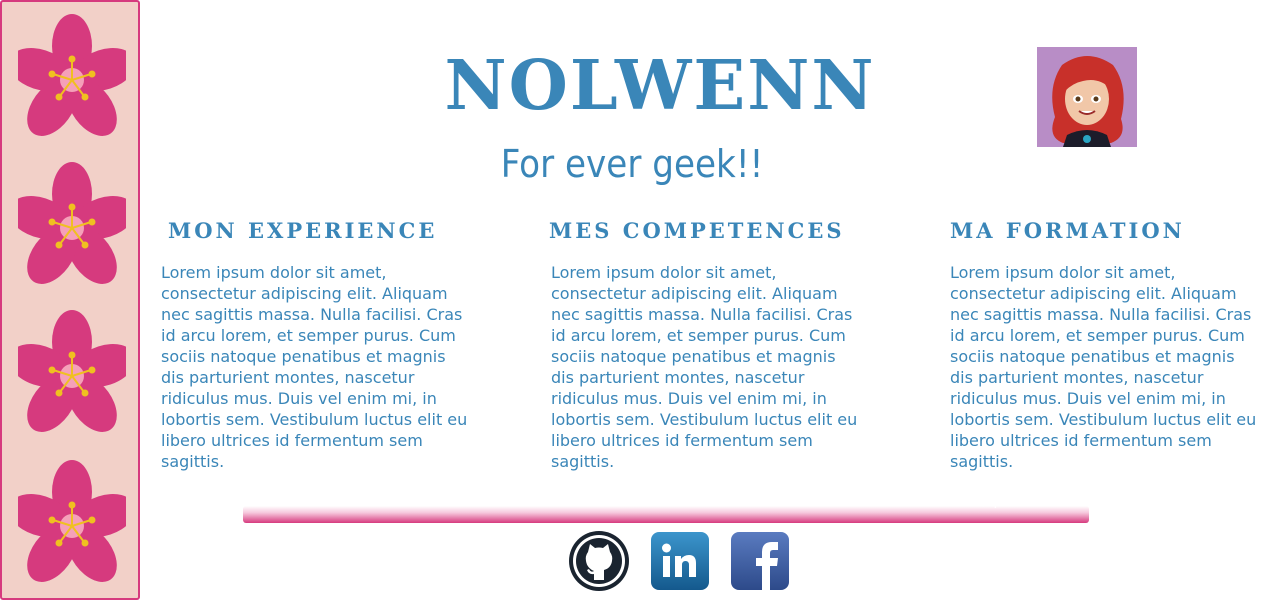 This screenshot has width=1280, height=600. I want to click on github-link, so click(599, 561).